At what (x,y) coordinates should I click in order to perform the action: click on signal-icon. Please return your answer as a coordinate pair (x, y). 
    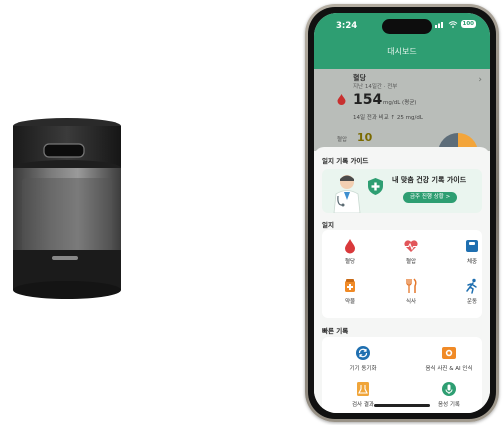
    Looking at the image, I should click on (438, 24).